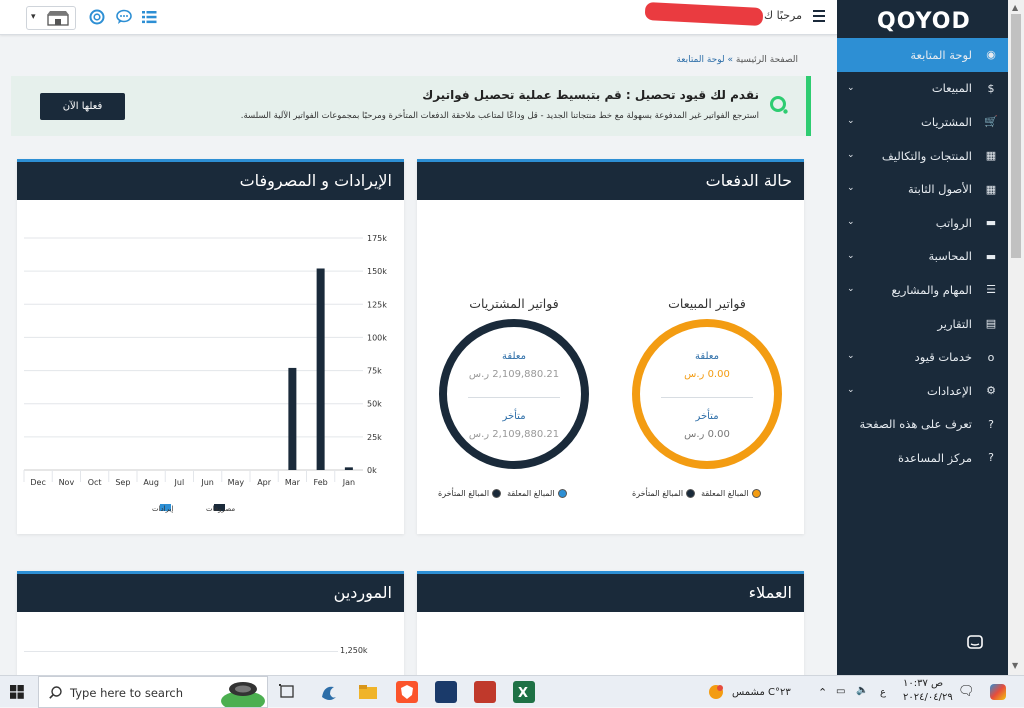 This screenshot has width=1024, height=708. I want to click on sidebar-item-5: ▬ الرواتب ⌄, so click(922, 223).